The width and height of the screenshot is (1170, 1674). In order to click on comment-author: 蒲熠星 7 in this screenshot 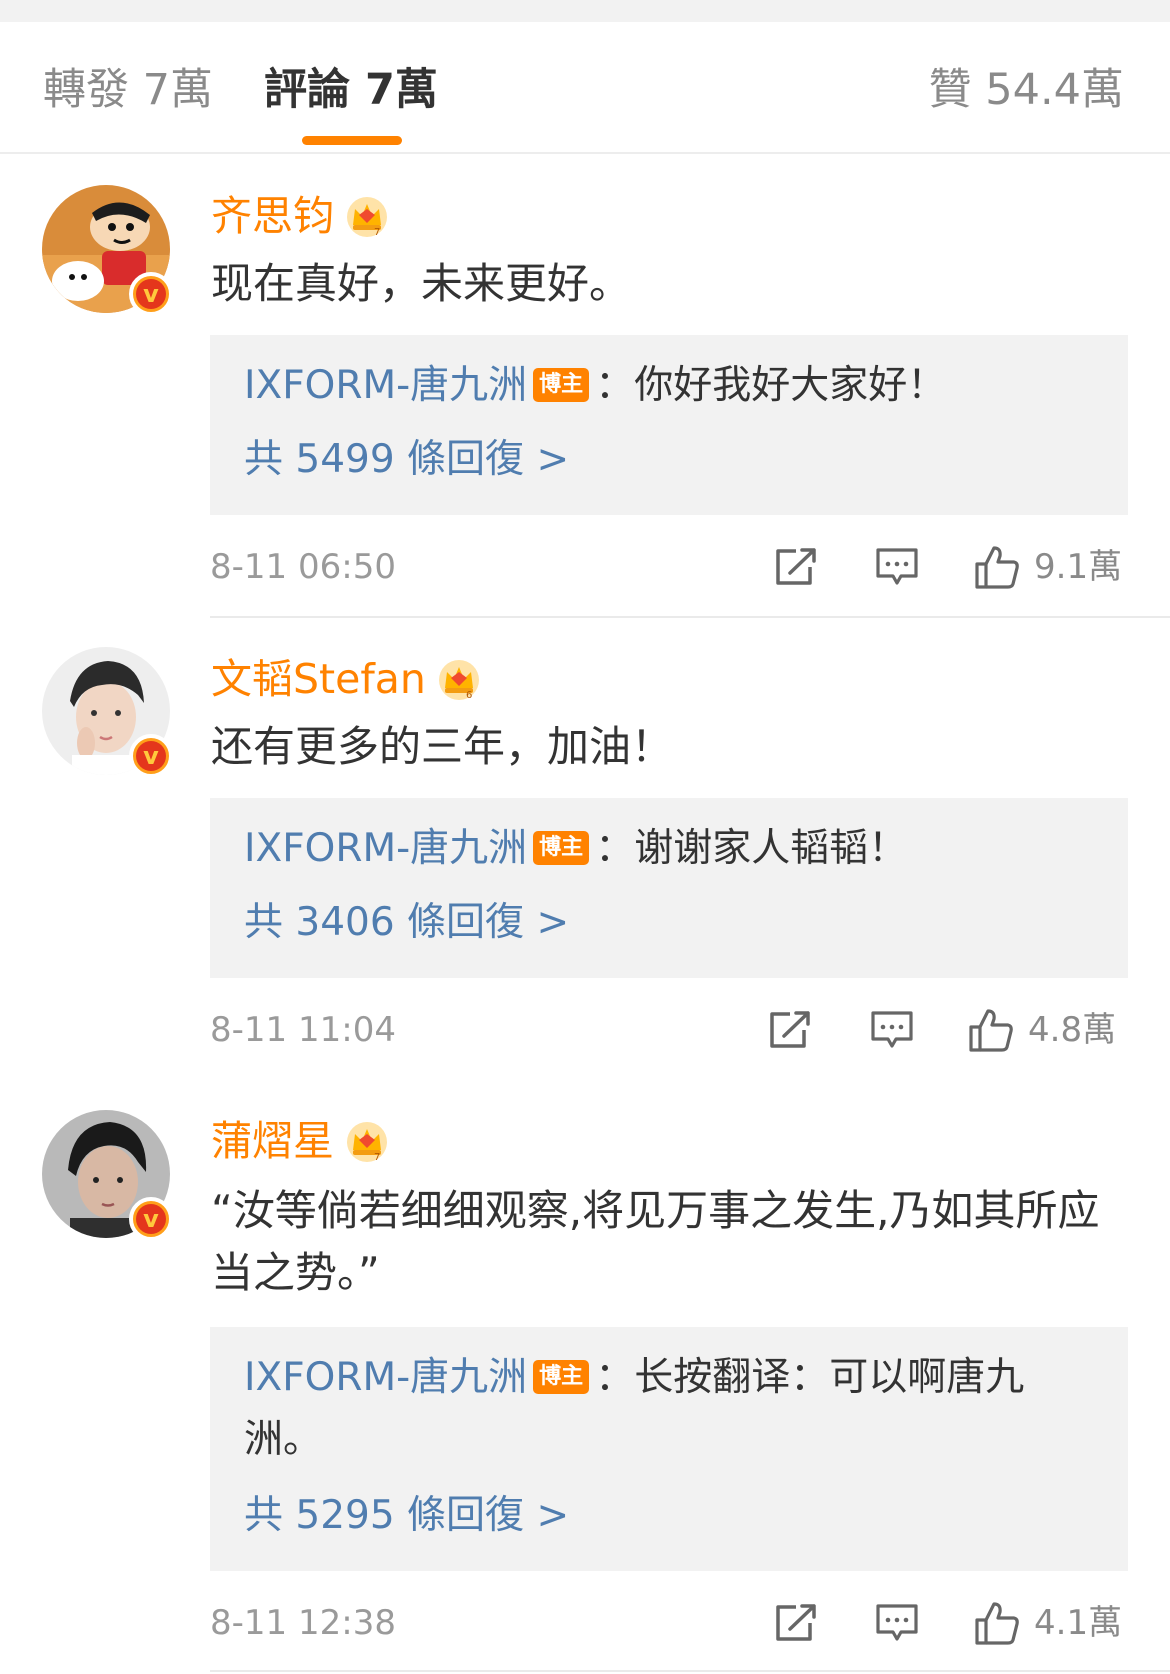, I will do `click(300, 1141)`.